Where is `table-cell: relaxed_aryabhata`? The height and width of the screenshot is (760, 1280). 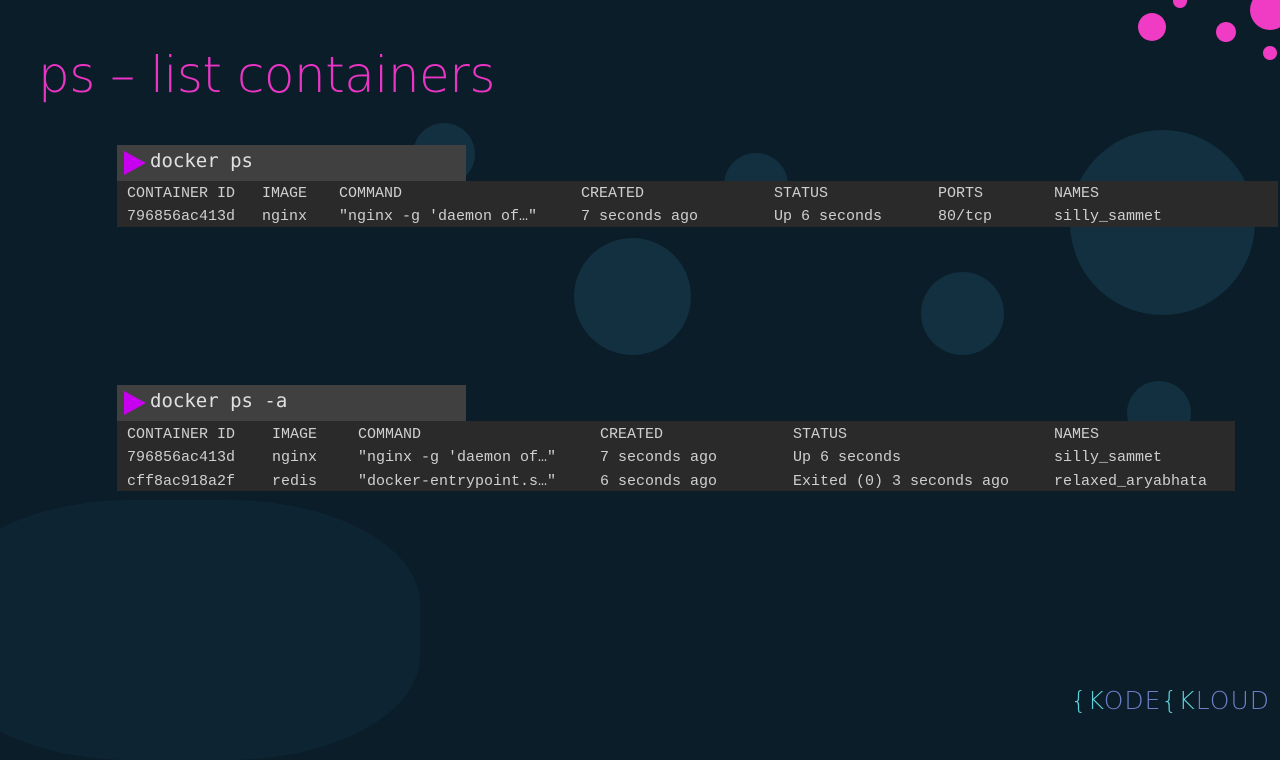 table-cell: relaxed_aryabhata is located at coordinates (1131, 481).